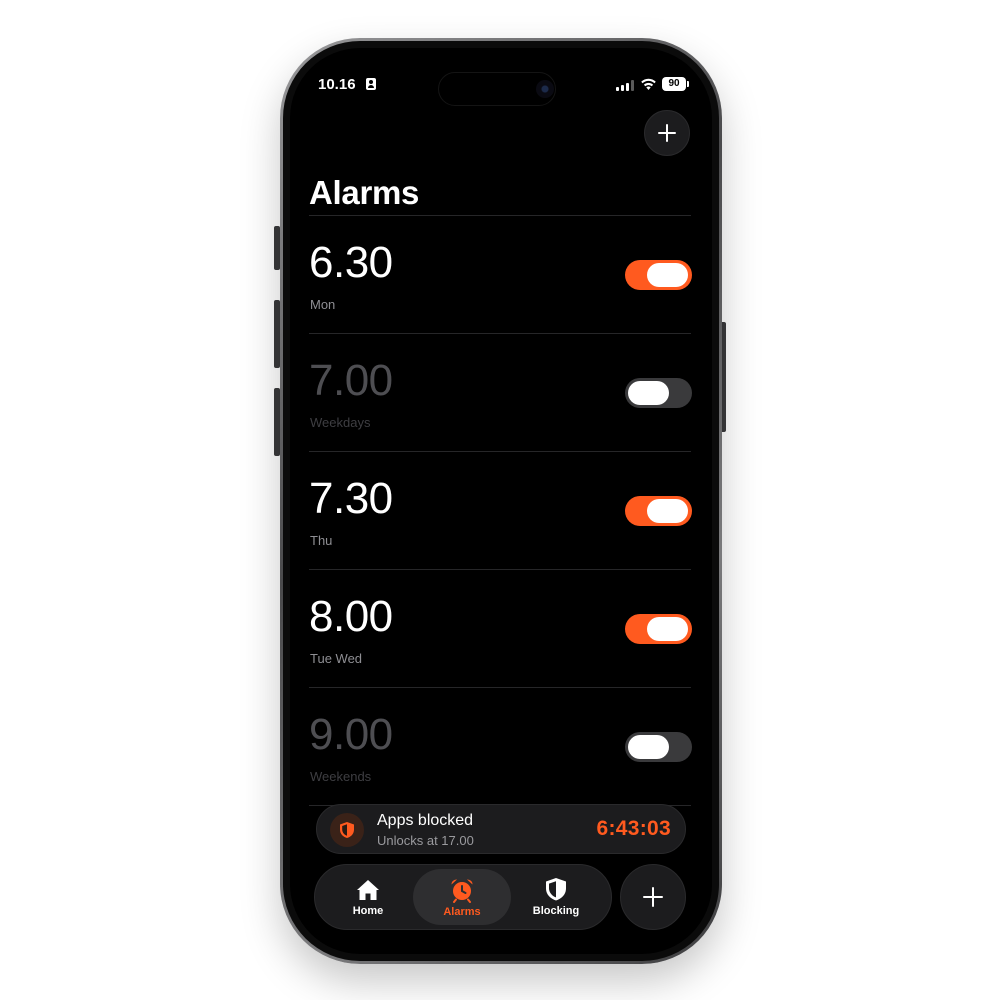 The height and width of the screenshot is (1000, 1000). I want to click on alarm-row: 7.00 Weekdays, so click(500, 393).